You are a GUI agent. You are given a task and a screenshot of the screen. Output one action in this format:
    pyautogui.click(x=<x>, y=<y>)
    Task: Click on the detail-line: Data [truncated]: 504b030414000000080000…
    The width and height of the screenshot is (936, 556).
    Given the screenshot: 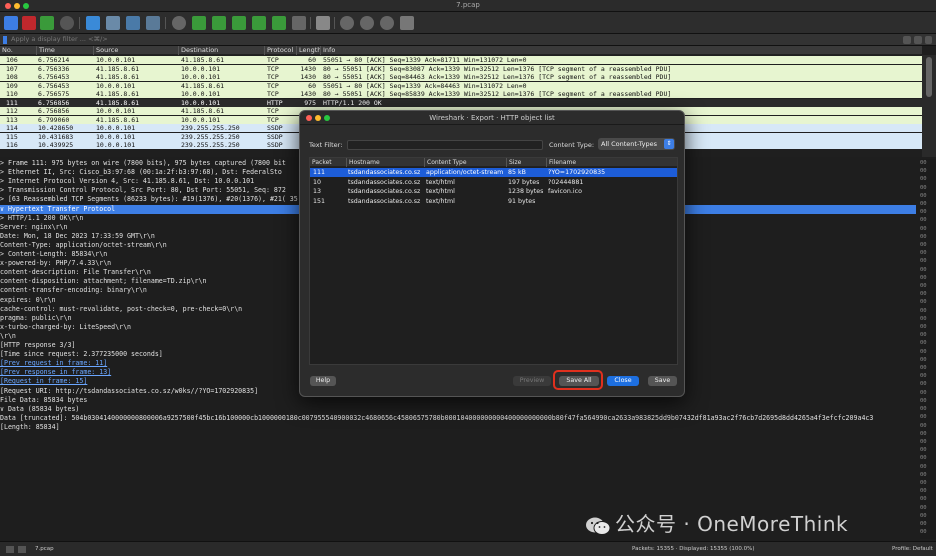 What is the action you would take?
    pyautogui.click(x=458, y=418)
    